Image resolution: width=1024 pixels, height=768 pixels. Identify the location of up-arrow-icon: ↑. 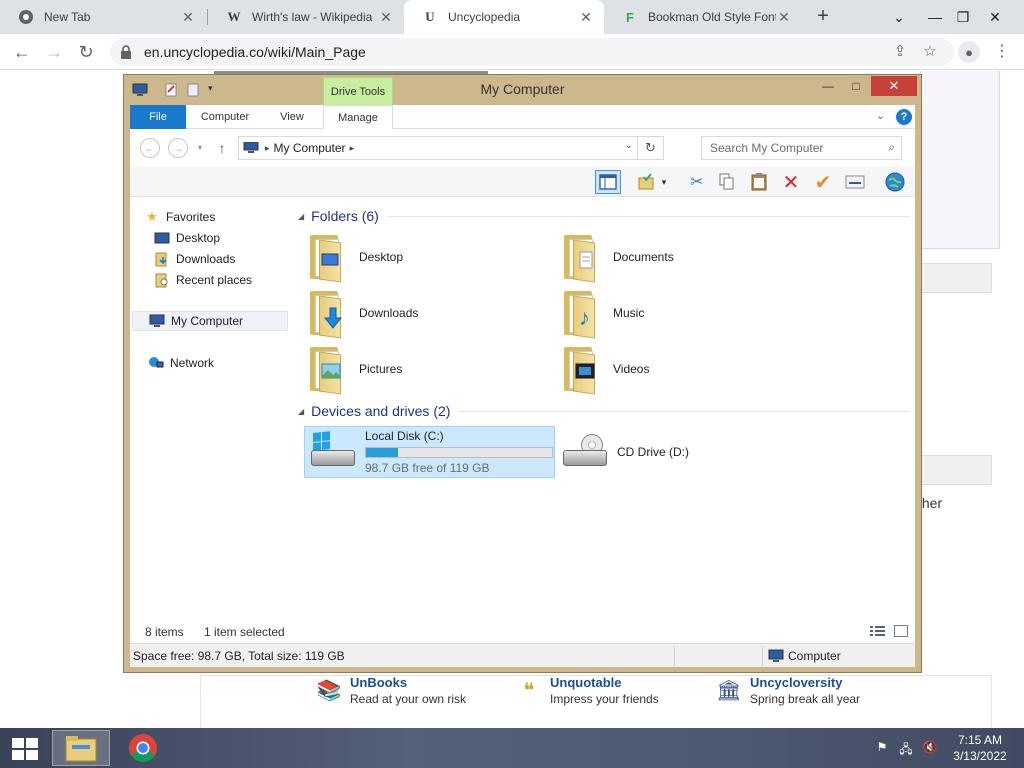
(222, 148).